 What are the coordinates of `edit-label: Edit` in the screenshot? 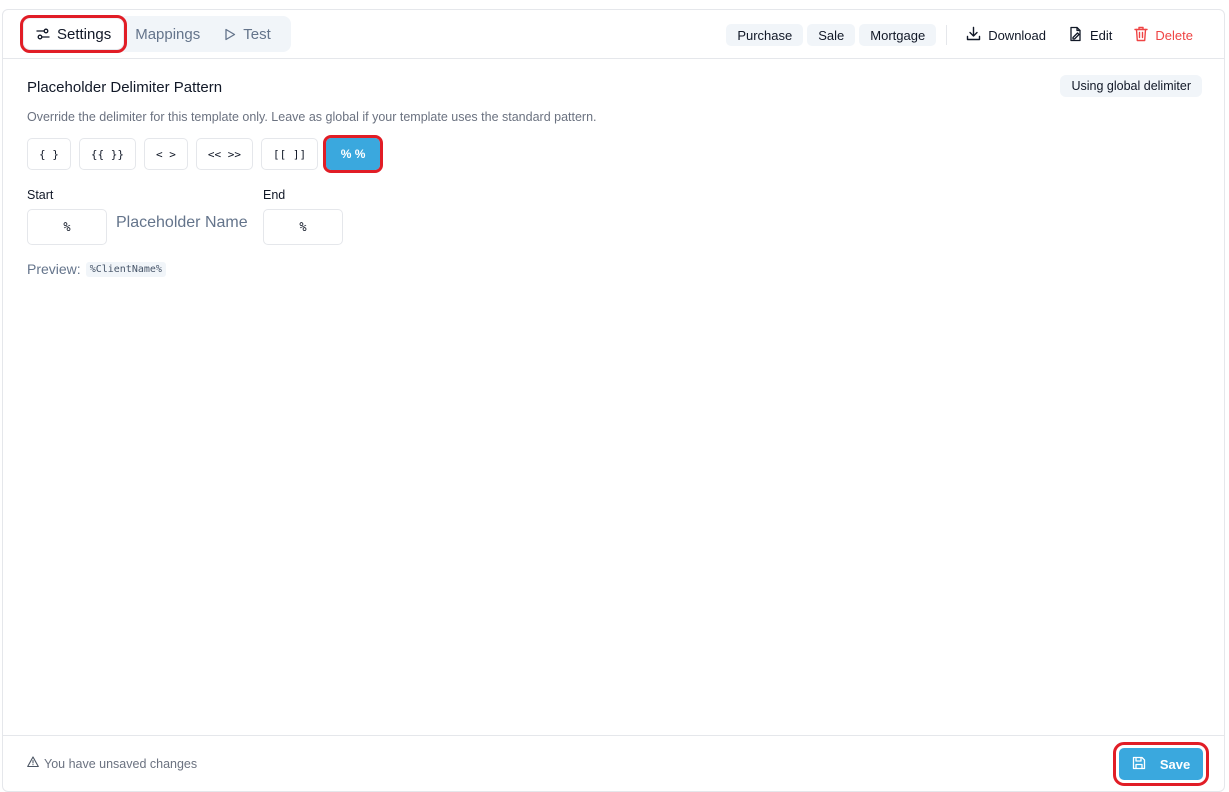 It's located at (1101, 35).